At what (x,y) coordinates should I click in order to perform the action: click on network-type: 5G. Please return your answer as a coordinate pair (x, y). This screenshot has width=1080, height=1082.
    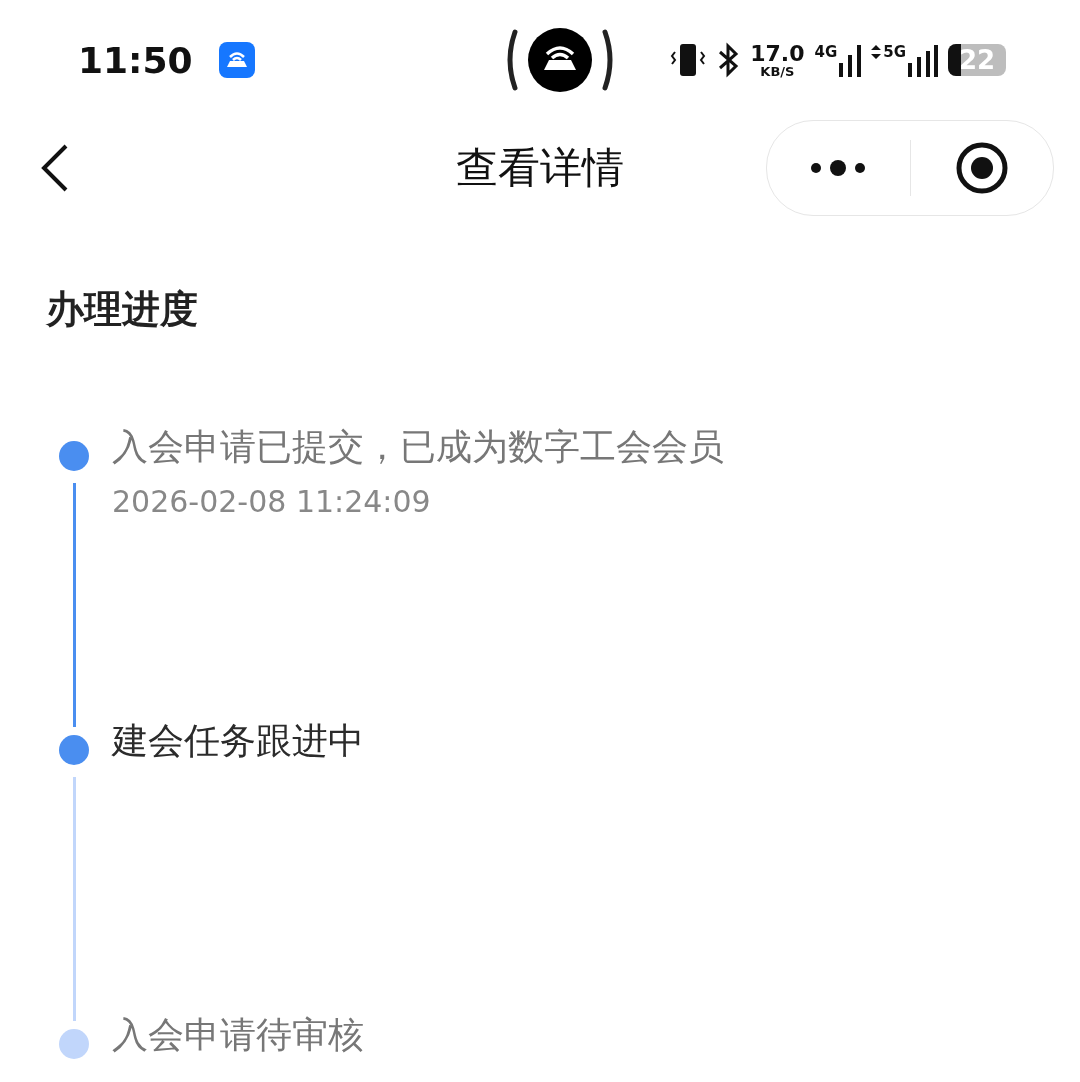
    Looking at the image, I should click on (894, 52).